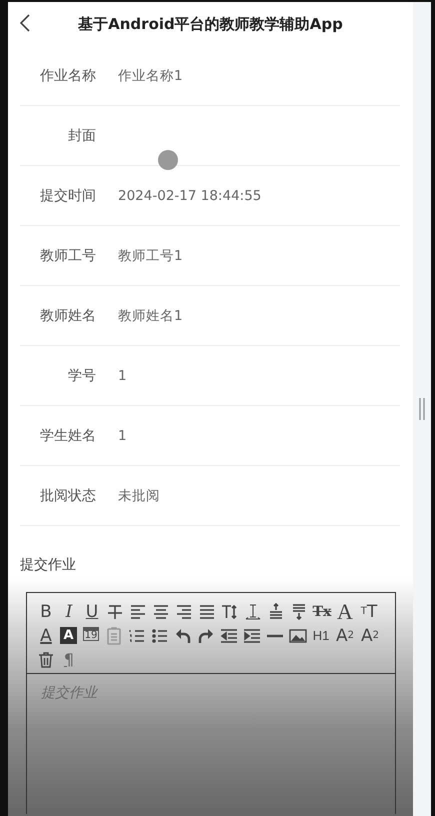 Image resolution: width=435 pixels, height=816 pixels. What do you see at coordinates (25, 23) in the screenshot?
I see `back-icon` at bounding box center [25, 23].